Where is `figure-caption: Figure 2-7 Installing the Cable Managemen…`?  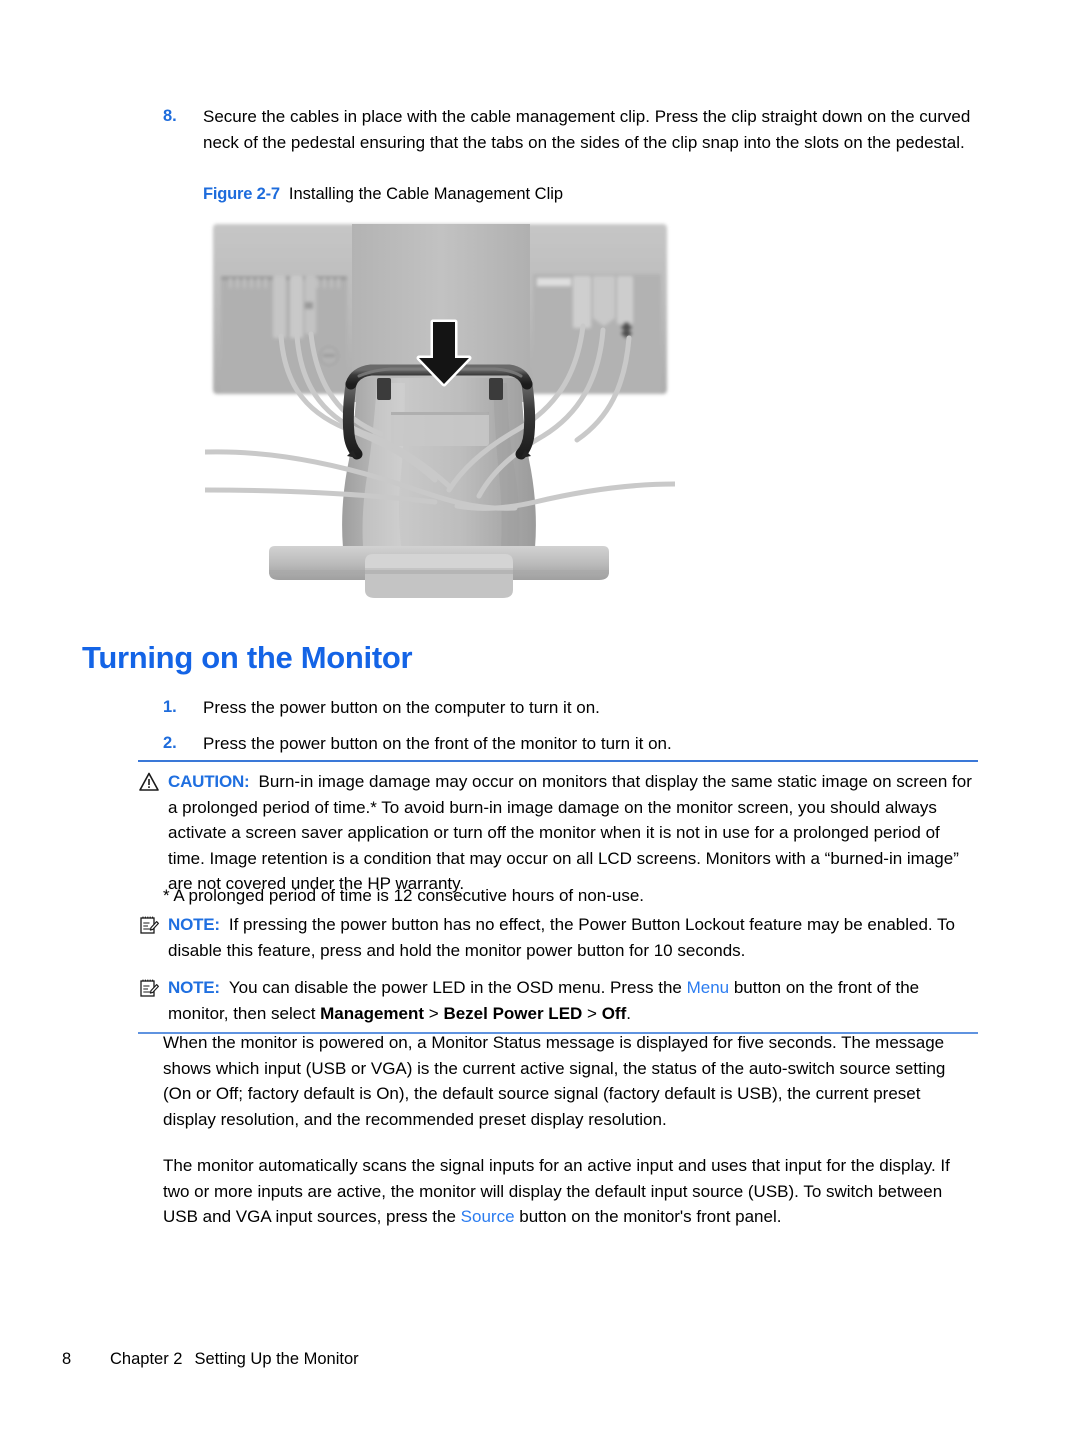
figure-caption: Figure 2-7 Installing the Cable Managemen… is located at coordinates (383, 194).